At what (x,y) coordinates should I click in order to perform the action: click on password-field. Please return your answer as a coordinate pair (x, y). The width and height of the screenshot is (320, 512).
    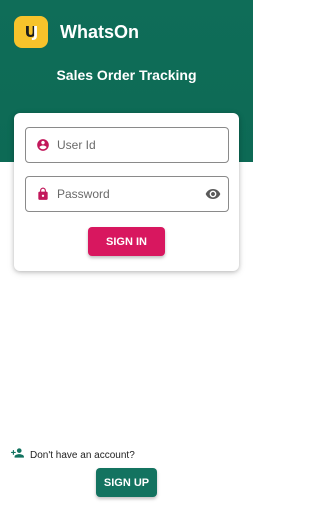
    Looking at the image, I should click on (127, 194).